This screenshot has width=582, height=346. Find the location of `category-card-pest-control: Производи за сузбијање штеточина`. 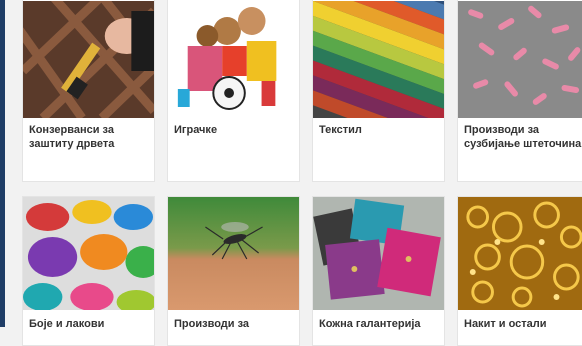

category-card-pest-control: Производи за сузбијање штеточина is located at coordinates (519, 91).